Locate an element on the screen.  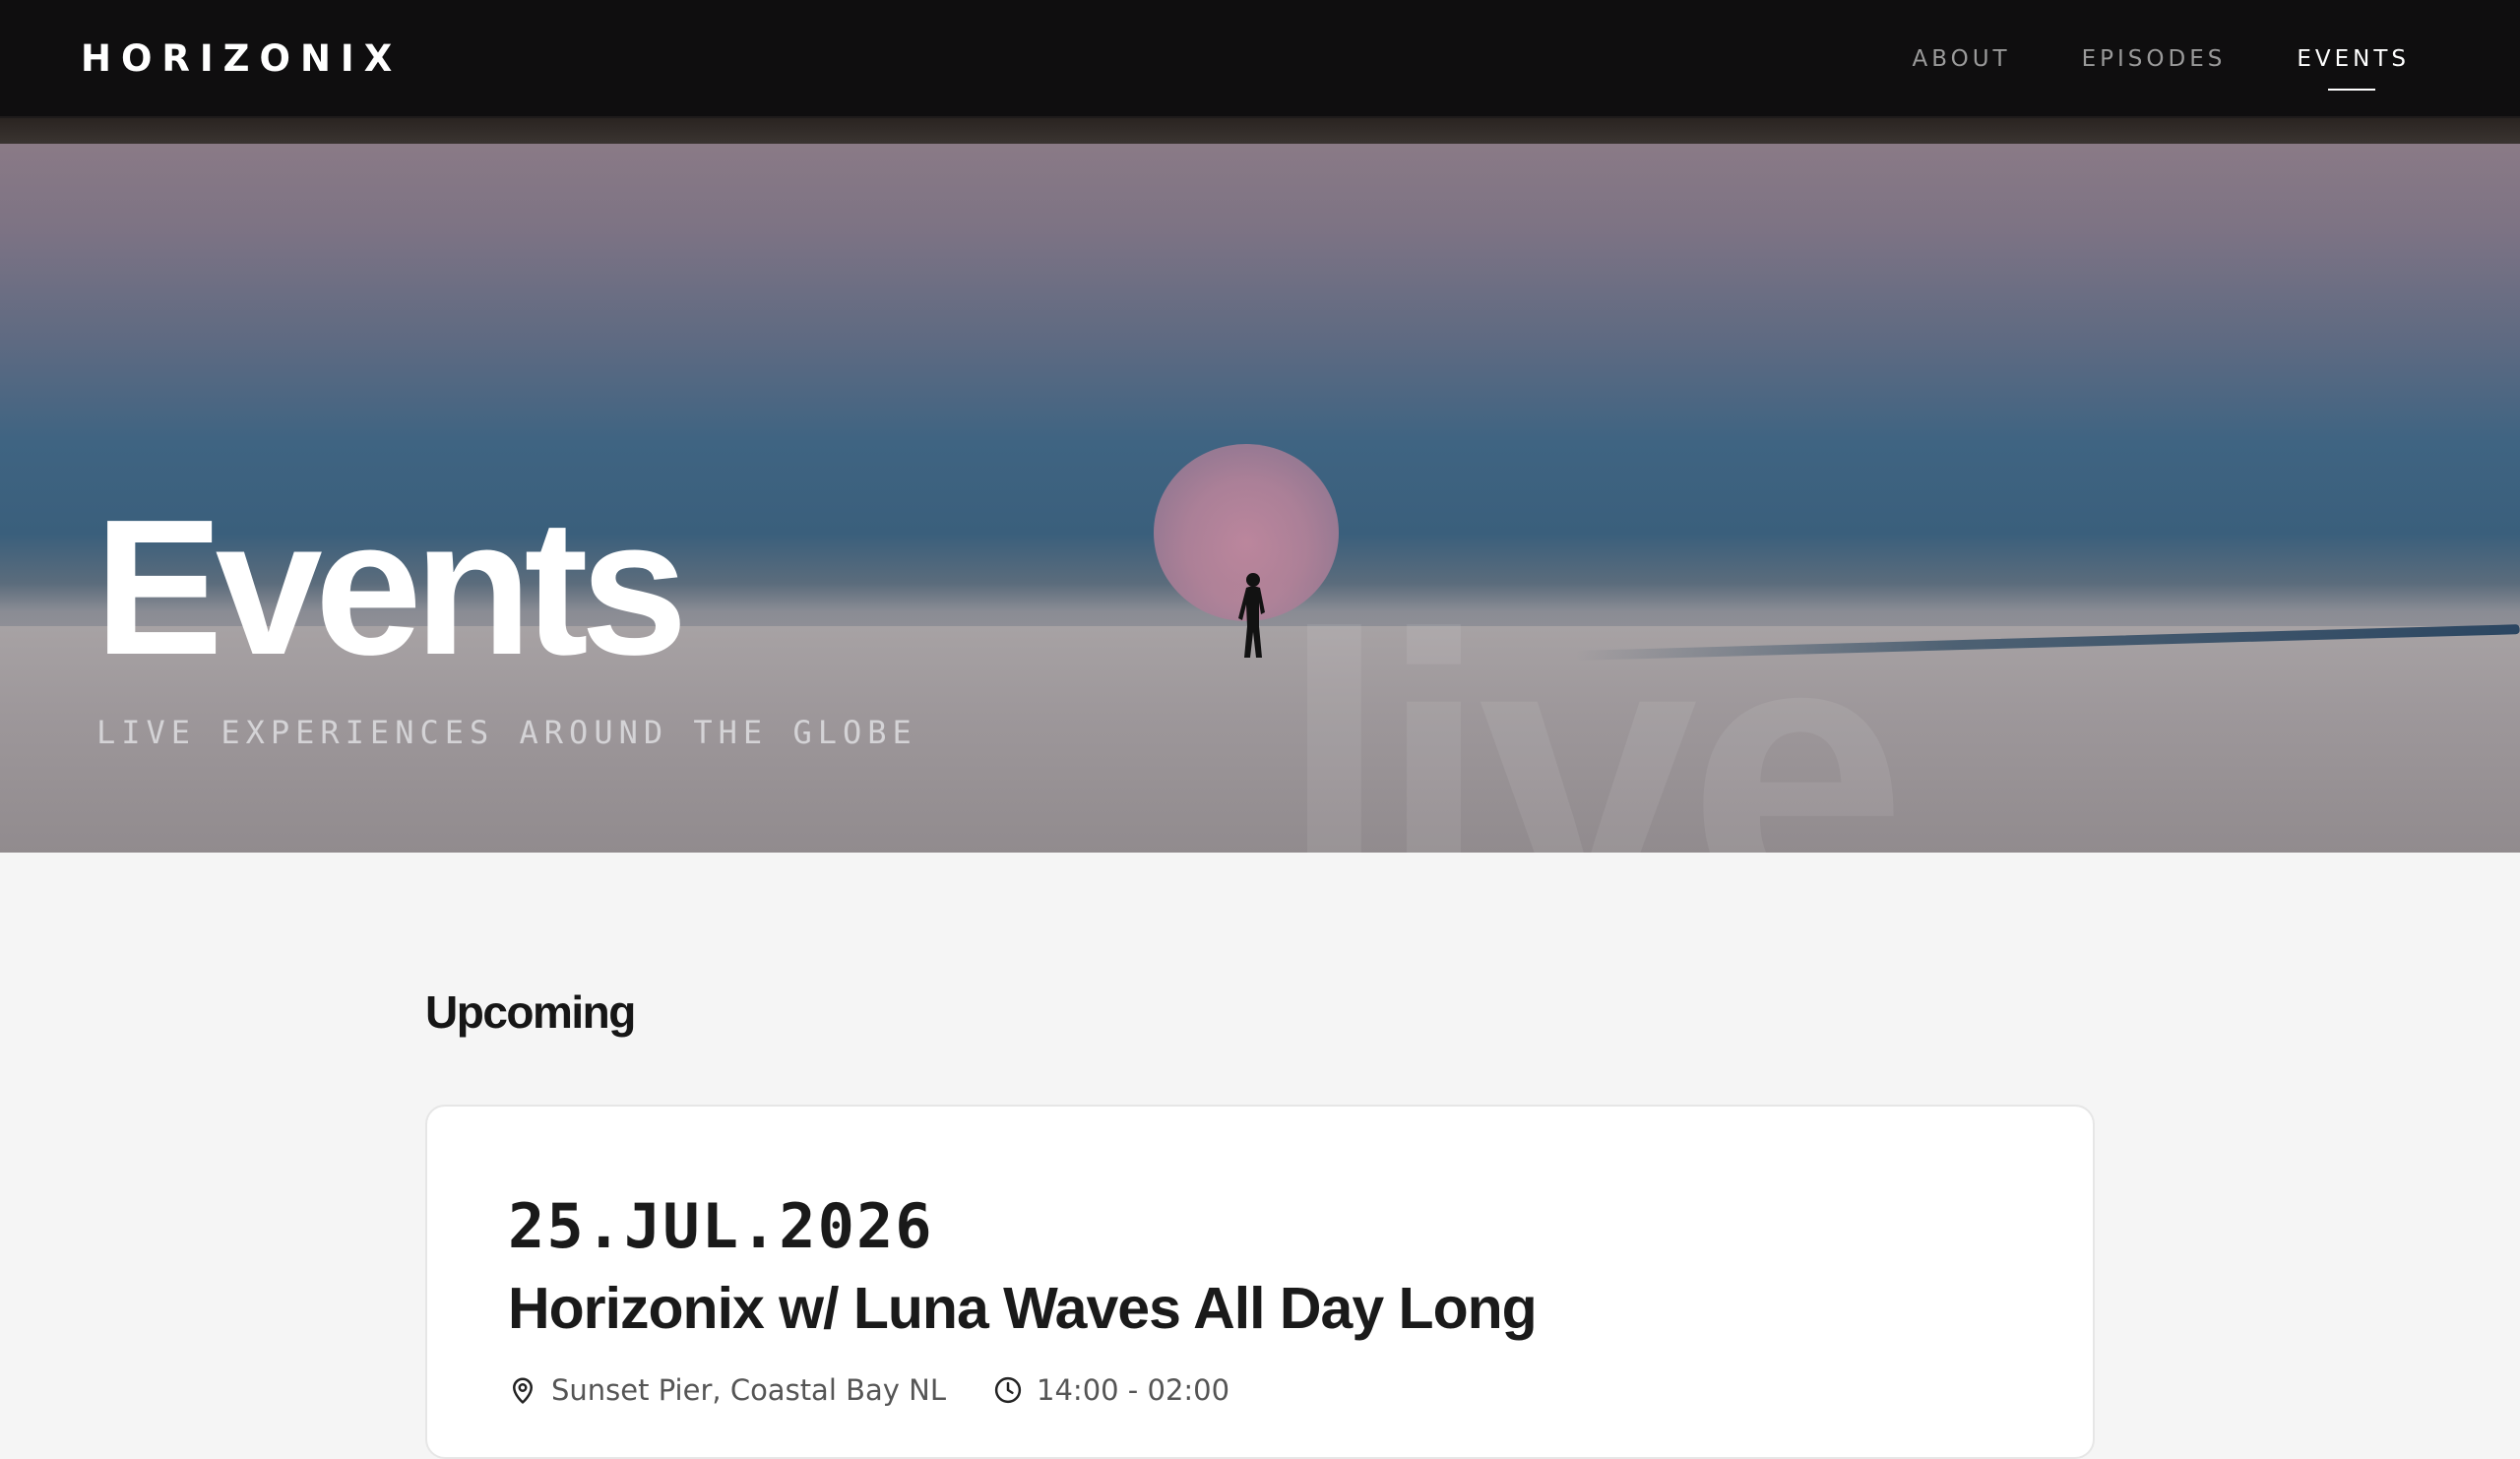
page-title: Events is located at coordinates (391, 587).